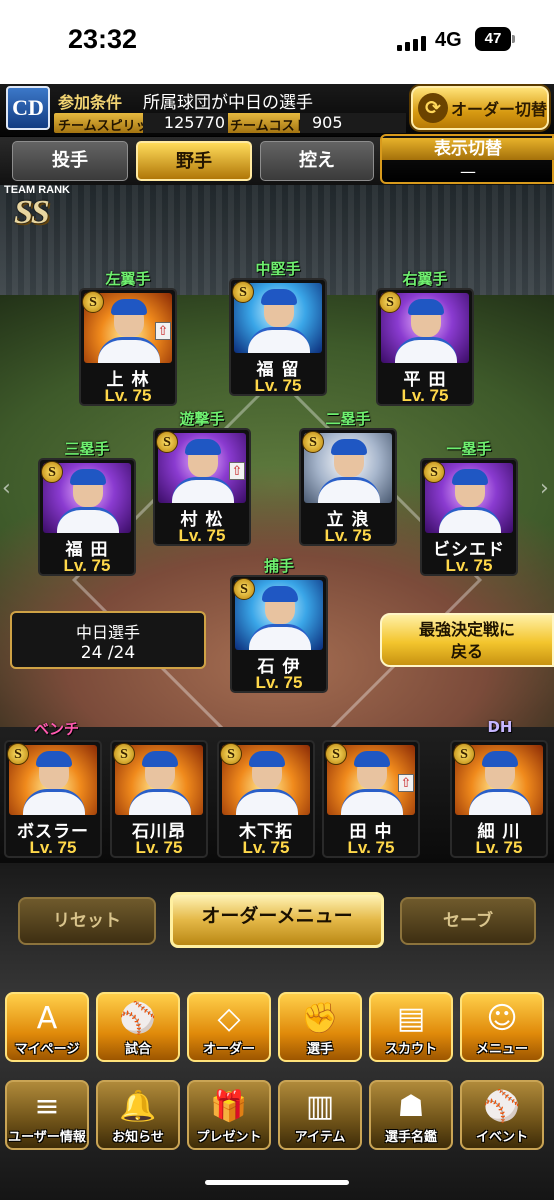 This screenshot has height=1200, width=554. I want to click on team-cost-value: 905, so click(353, 123).